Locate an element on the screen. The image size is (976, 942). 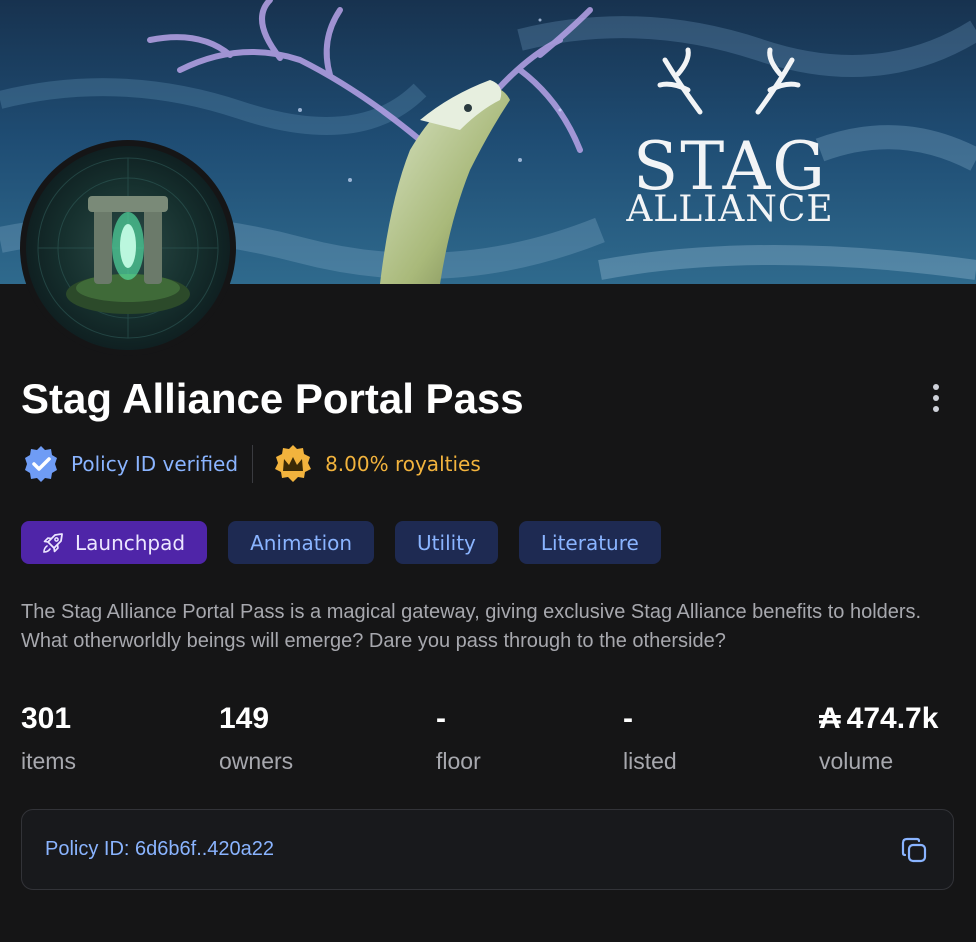
stat-value: ₳ 474.7k is located at coordinates (878, 719).